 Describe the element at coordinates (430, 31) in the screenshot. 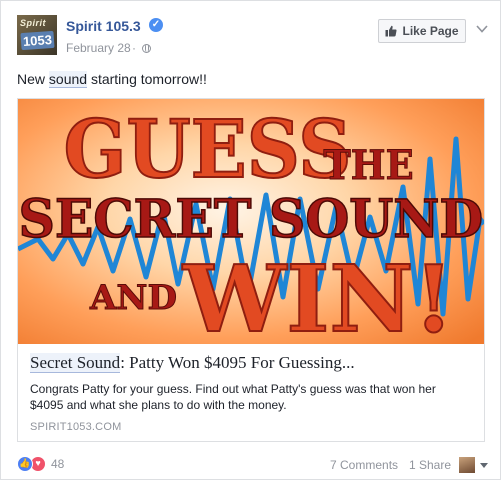

I see `like-page-label: Like Page` at that location.